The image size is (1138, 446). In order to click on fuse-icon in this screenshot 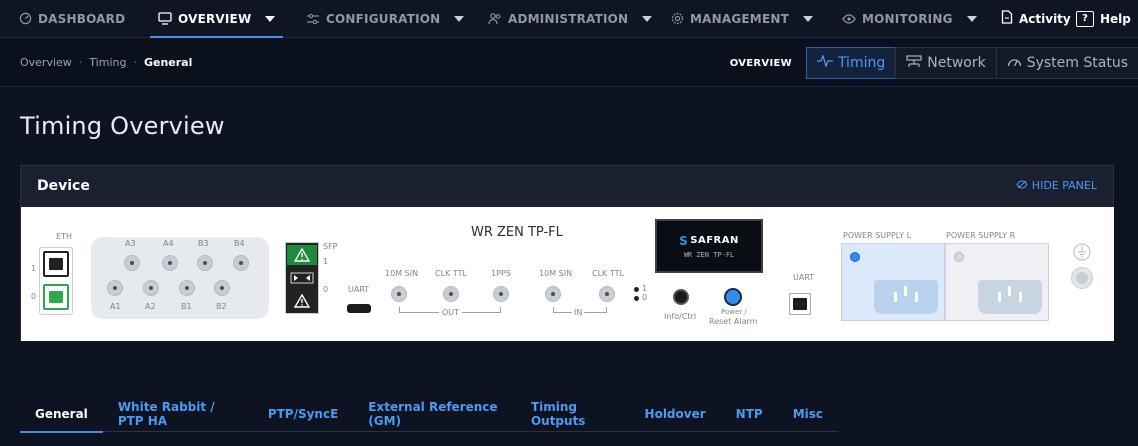, I will do `click(1082, 278)`.